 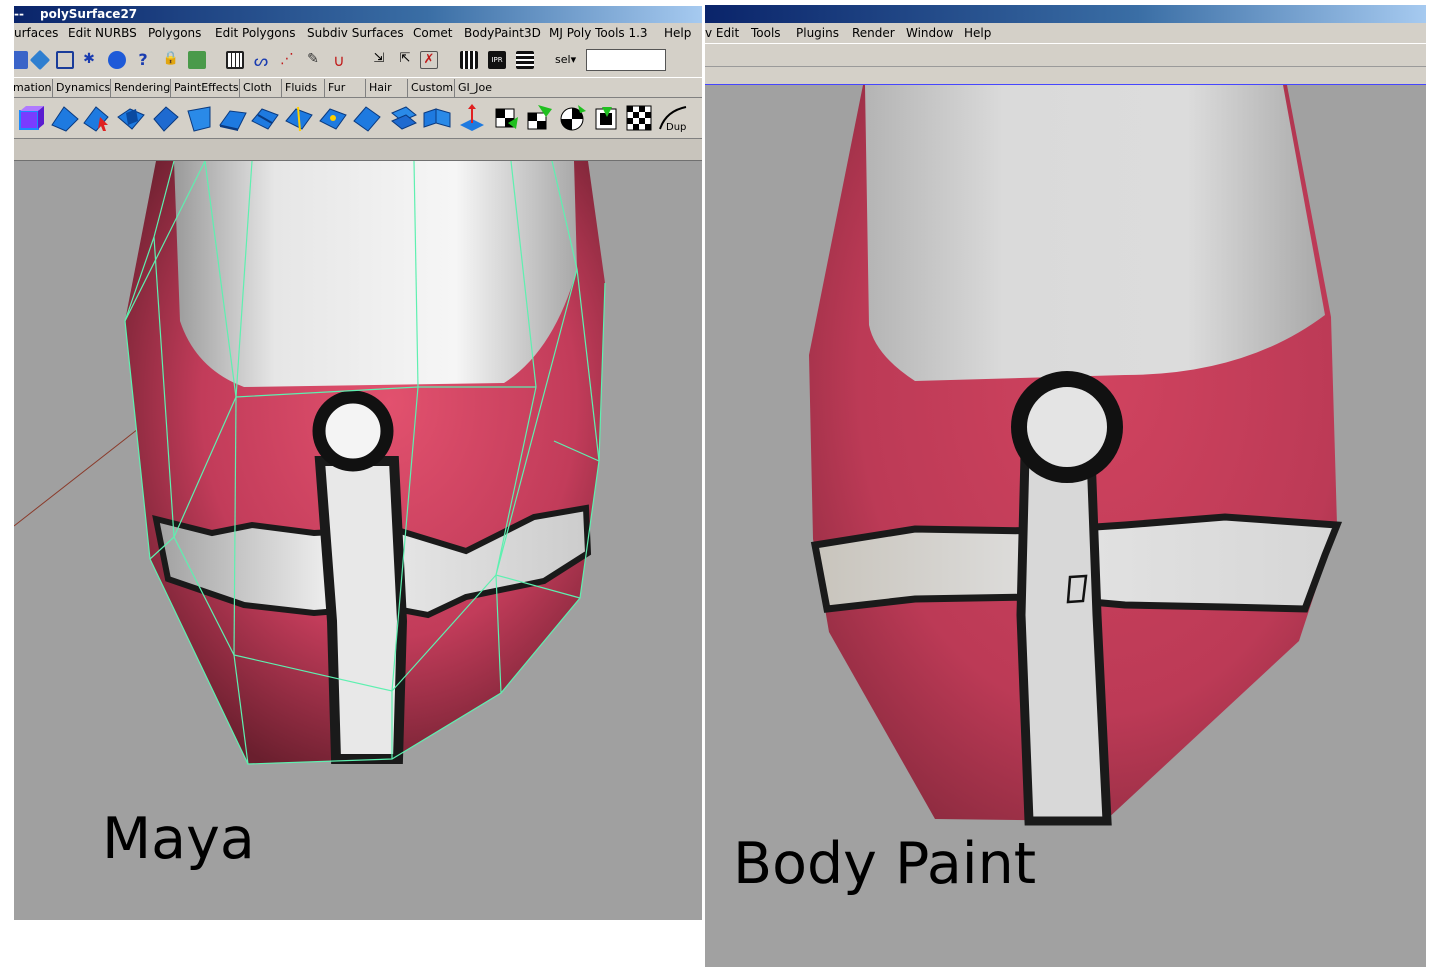 I want to click on help-icon: ?, so click(x=143, y=60).